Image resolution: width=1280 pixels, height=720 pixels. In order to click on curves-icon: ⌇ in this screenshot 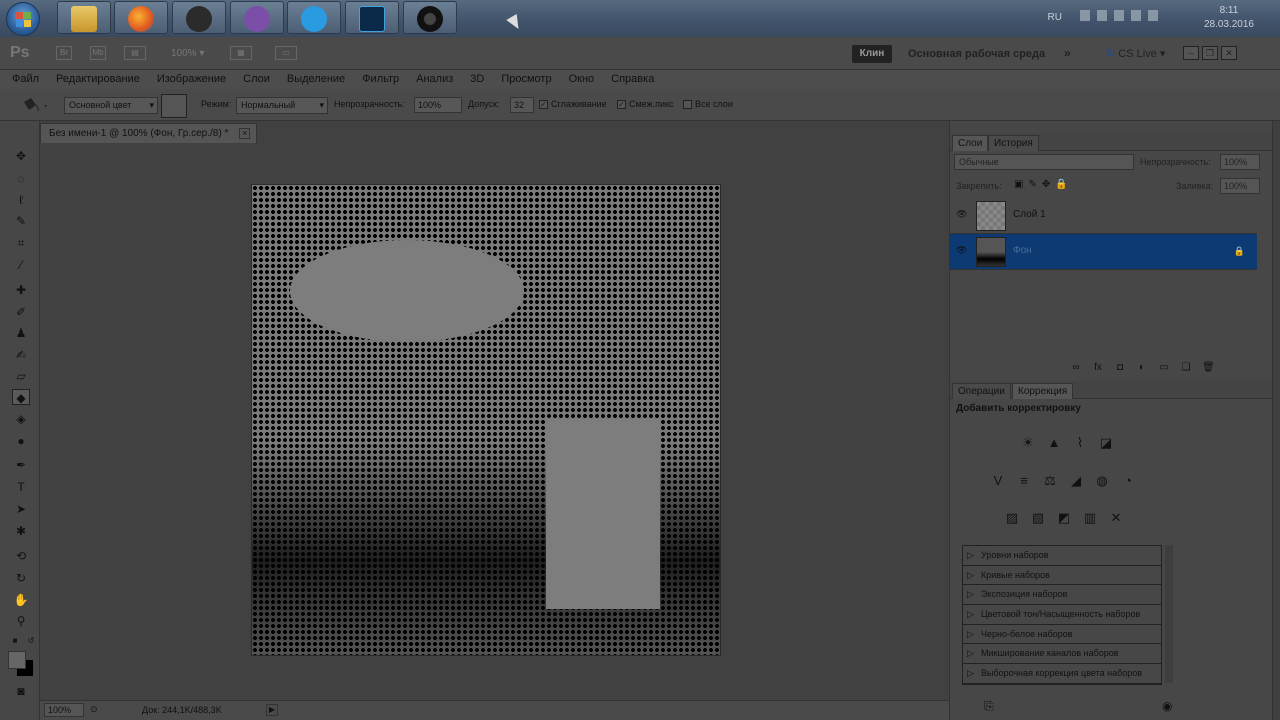, I will do `click(1080, 443)`.